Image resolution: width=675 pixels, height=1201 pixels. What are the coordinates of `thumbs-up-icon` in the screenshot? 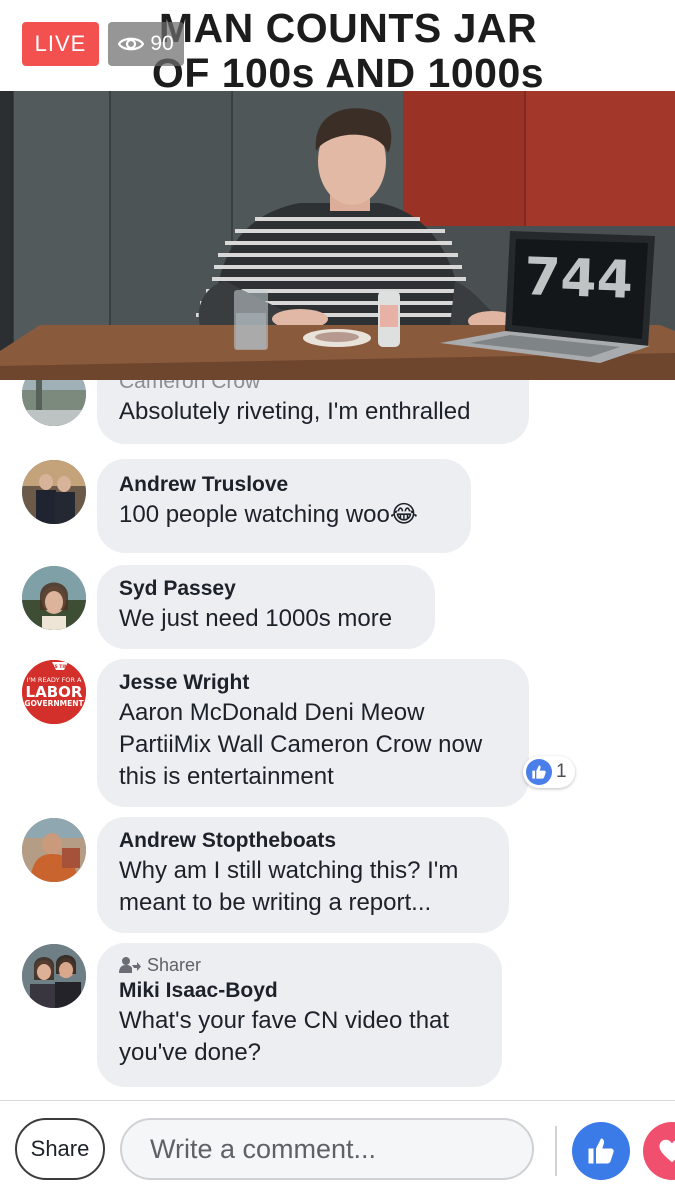 It's located at (601, 1151).